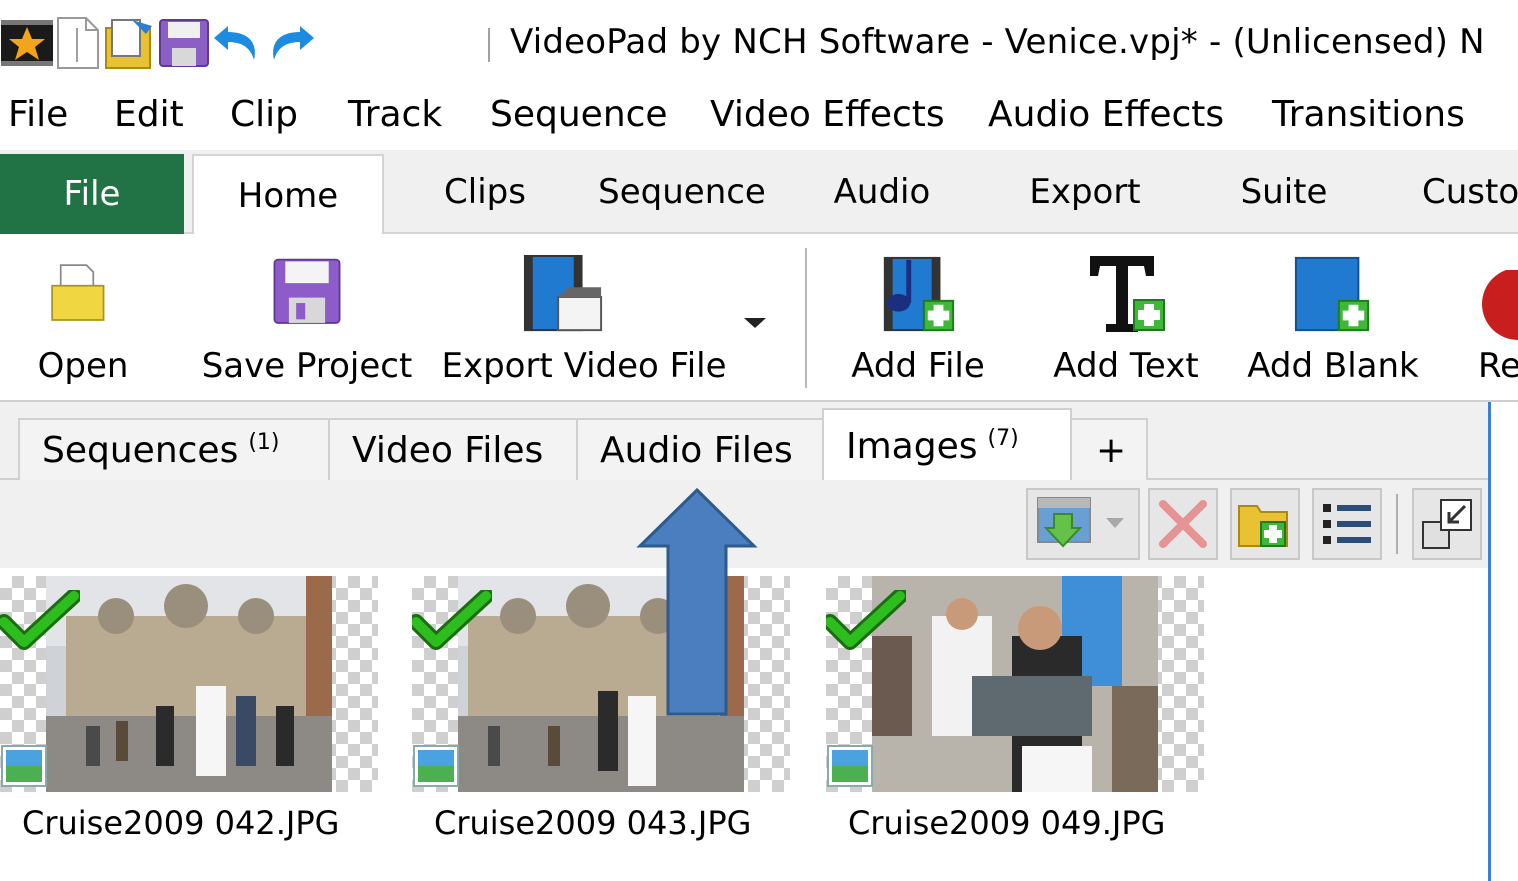 Image resolution: width=1518 pixels, height=881 pixels. What do you see at coordinates (912, 446) in the screenshot?
I see `tab-images-label: Images` at bounding box center [912, 446].